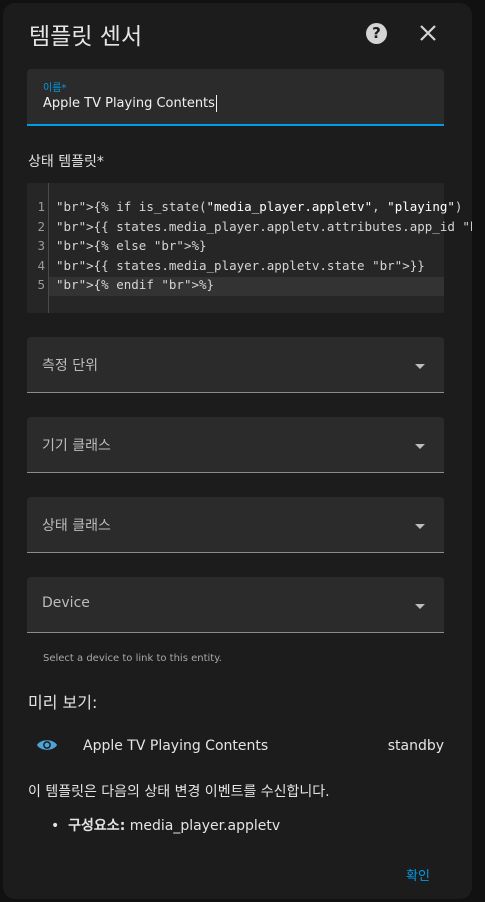 This screenshot has height=902, width=485. Describe the element at coordinates (376, 33) in the screenshot. I see `question-circle-icon: ?` at that location.